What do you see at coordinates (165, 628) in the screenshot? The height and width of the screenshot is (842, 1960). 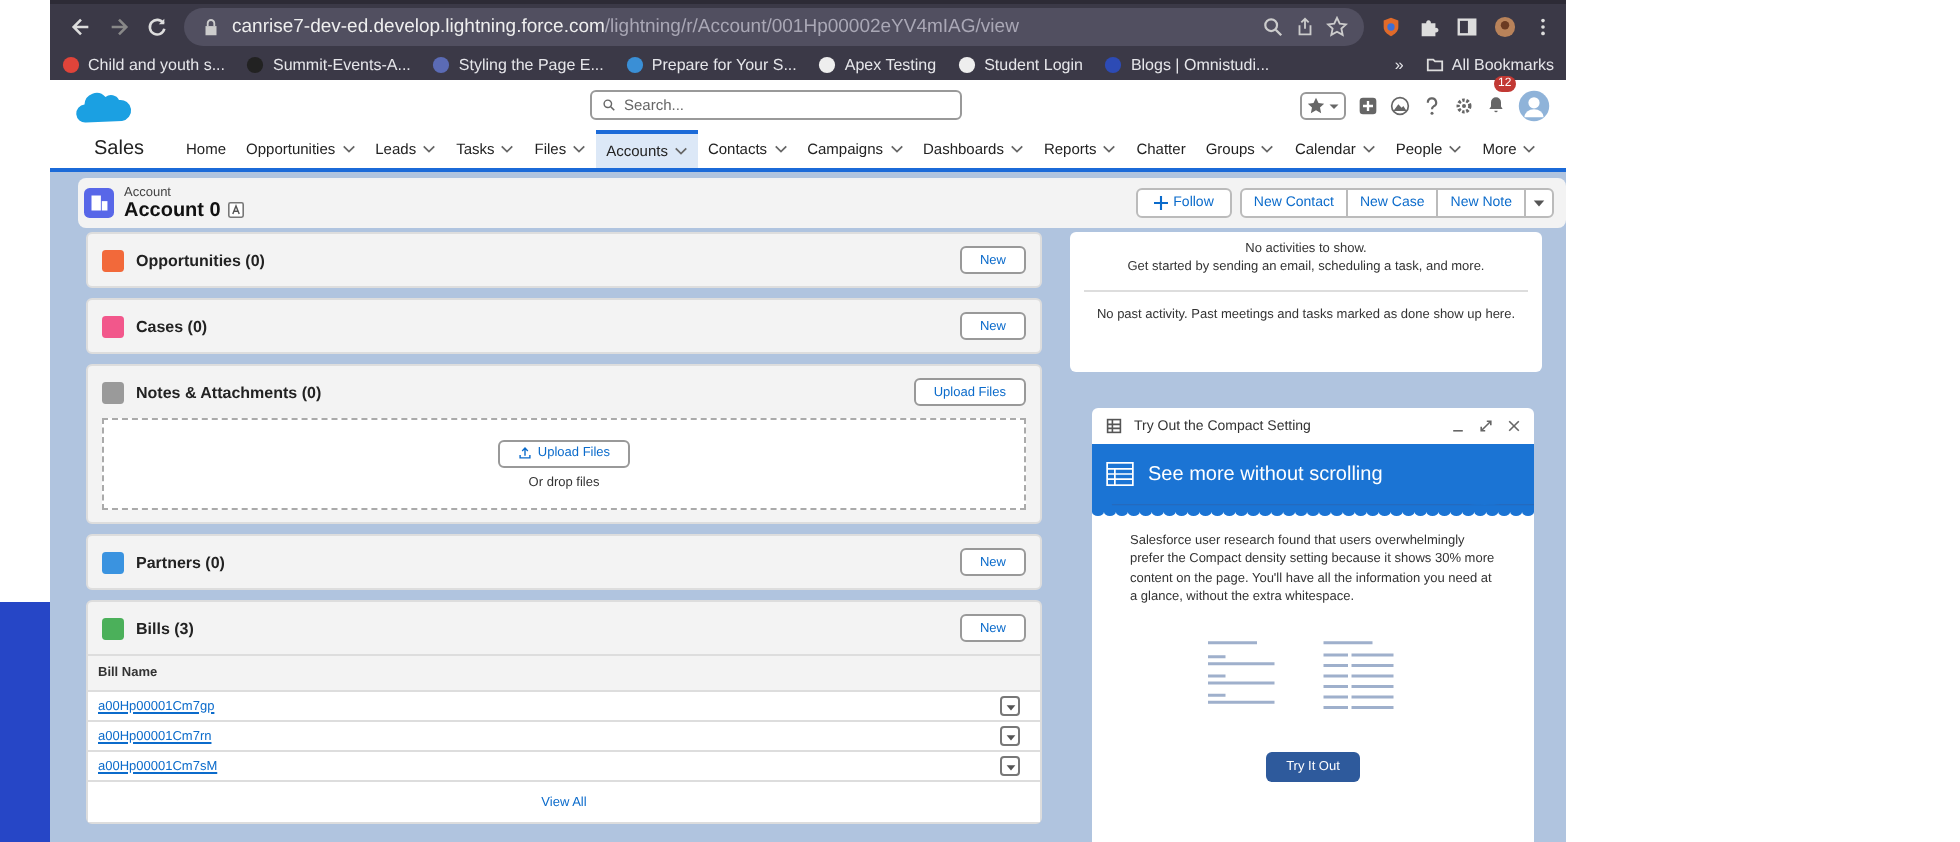 I see `card-title: Bills (3)` at bounding box center [165, 628].